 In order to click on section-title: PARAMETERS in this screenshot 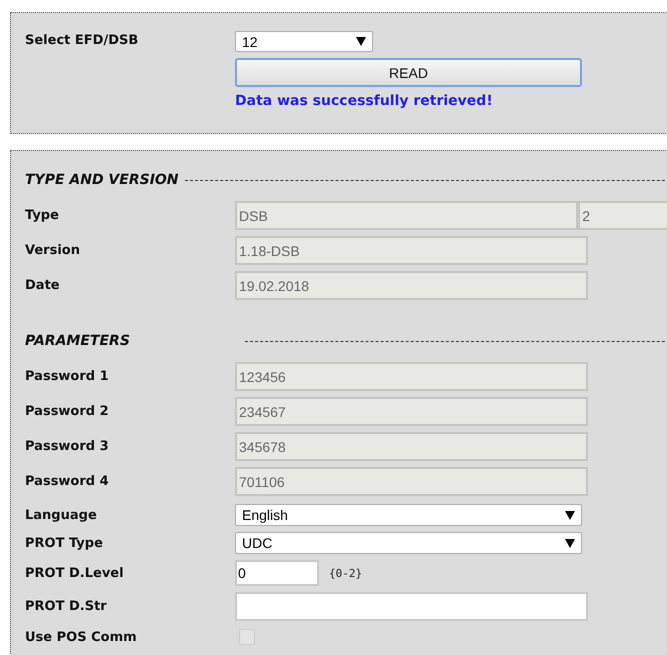, I will do `click(78, 341)`.